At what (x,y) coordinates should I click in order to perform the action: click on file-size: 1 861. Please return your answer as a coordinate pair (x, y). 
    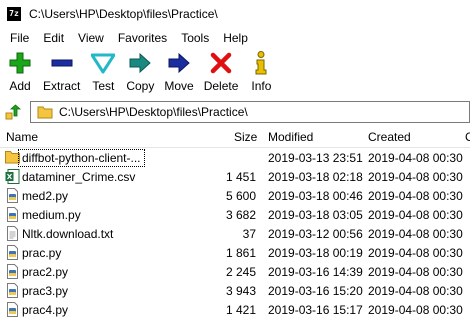
    Looking at the image, I should click on (240, 253).